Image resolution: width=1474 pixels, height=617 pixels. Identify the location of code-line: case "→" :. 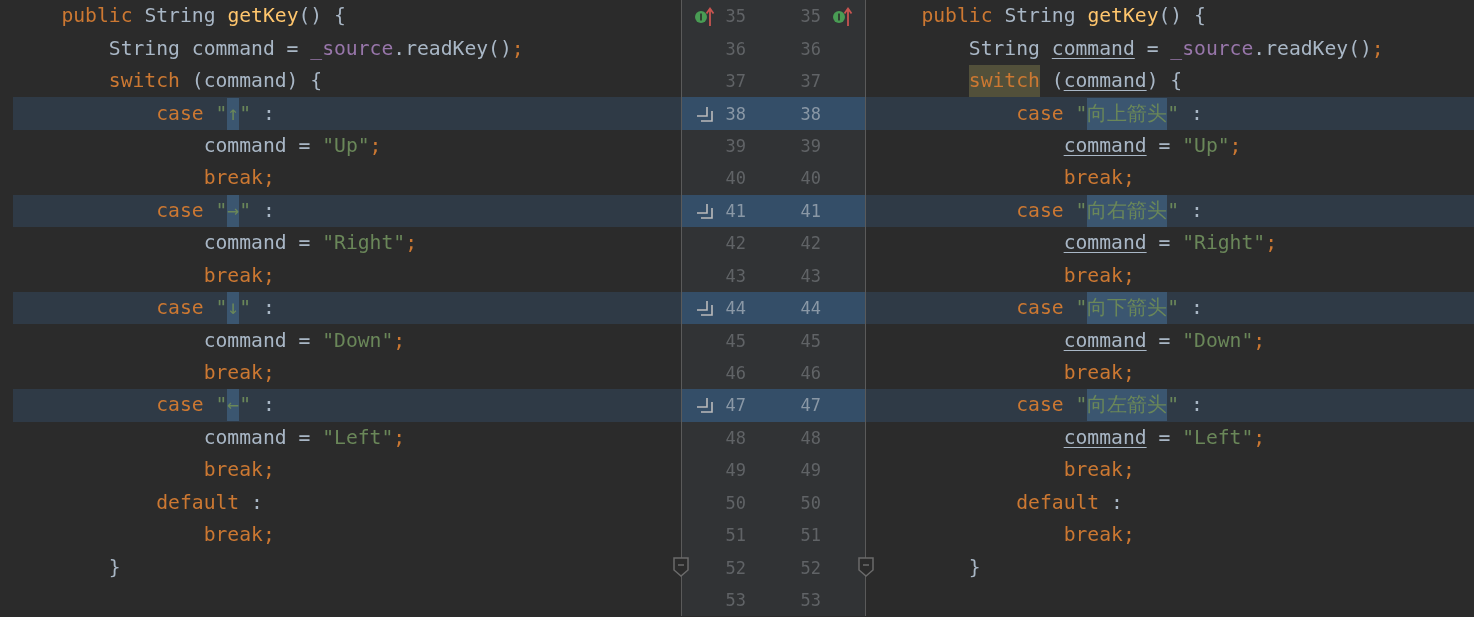
(215, 210).